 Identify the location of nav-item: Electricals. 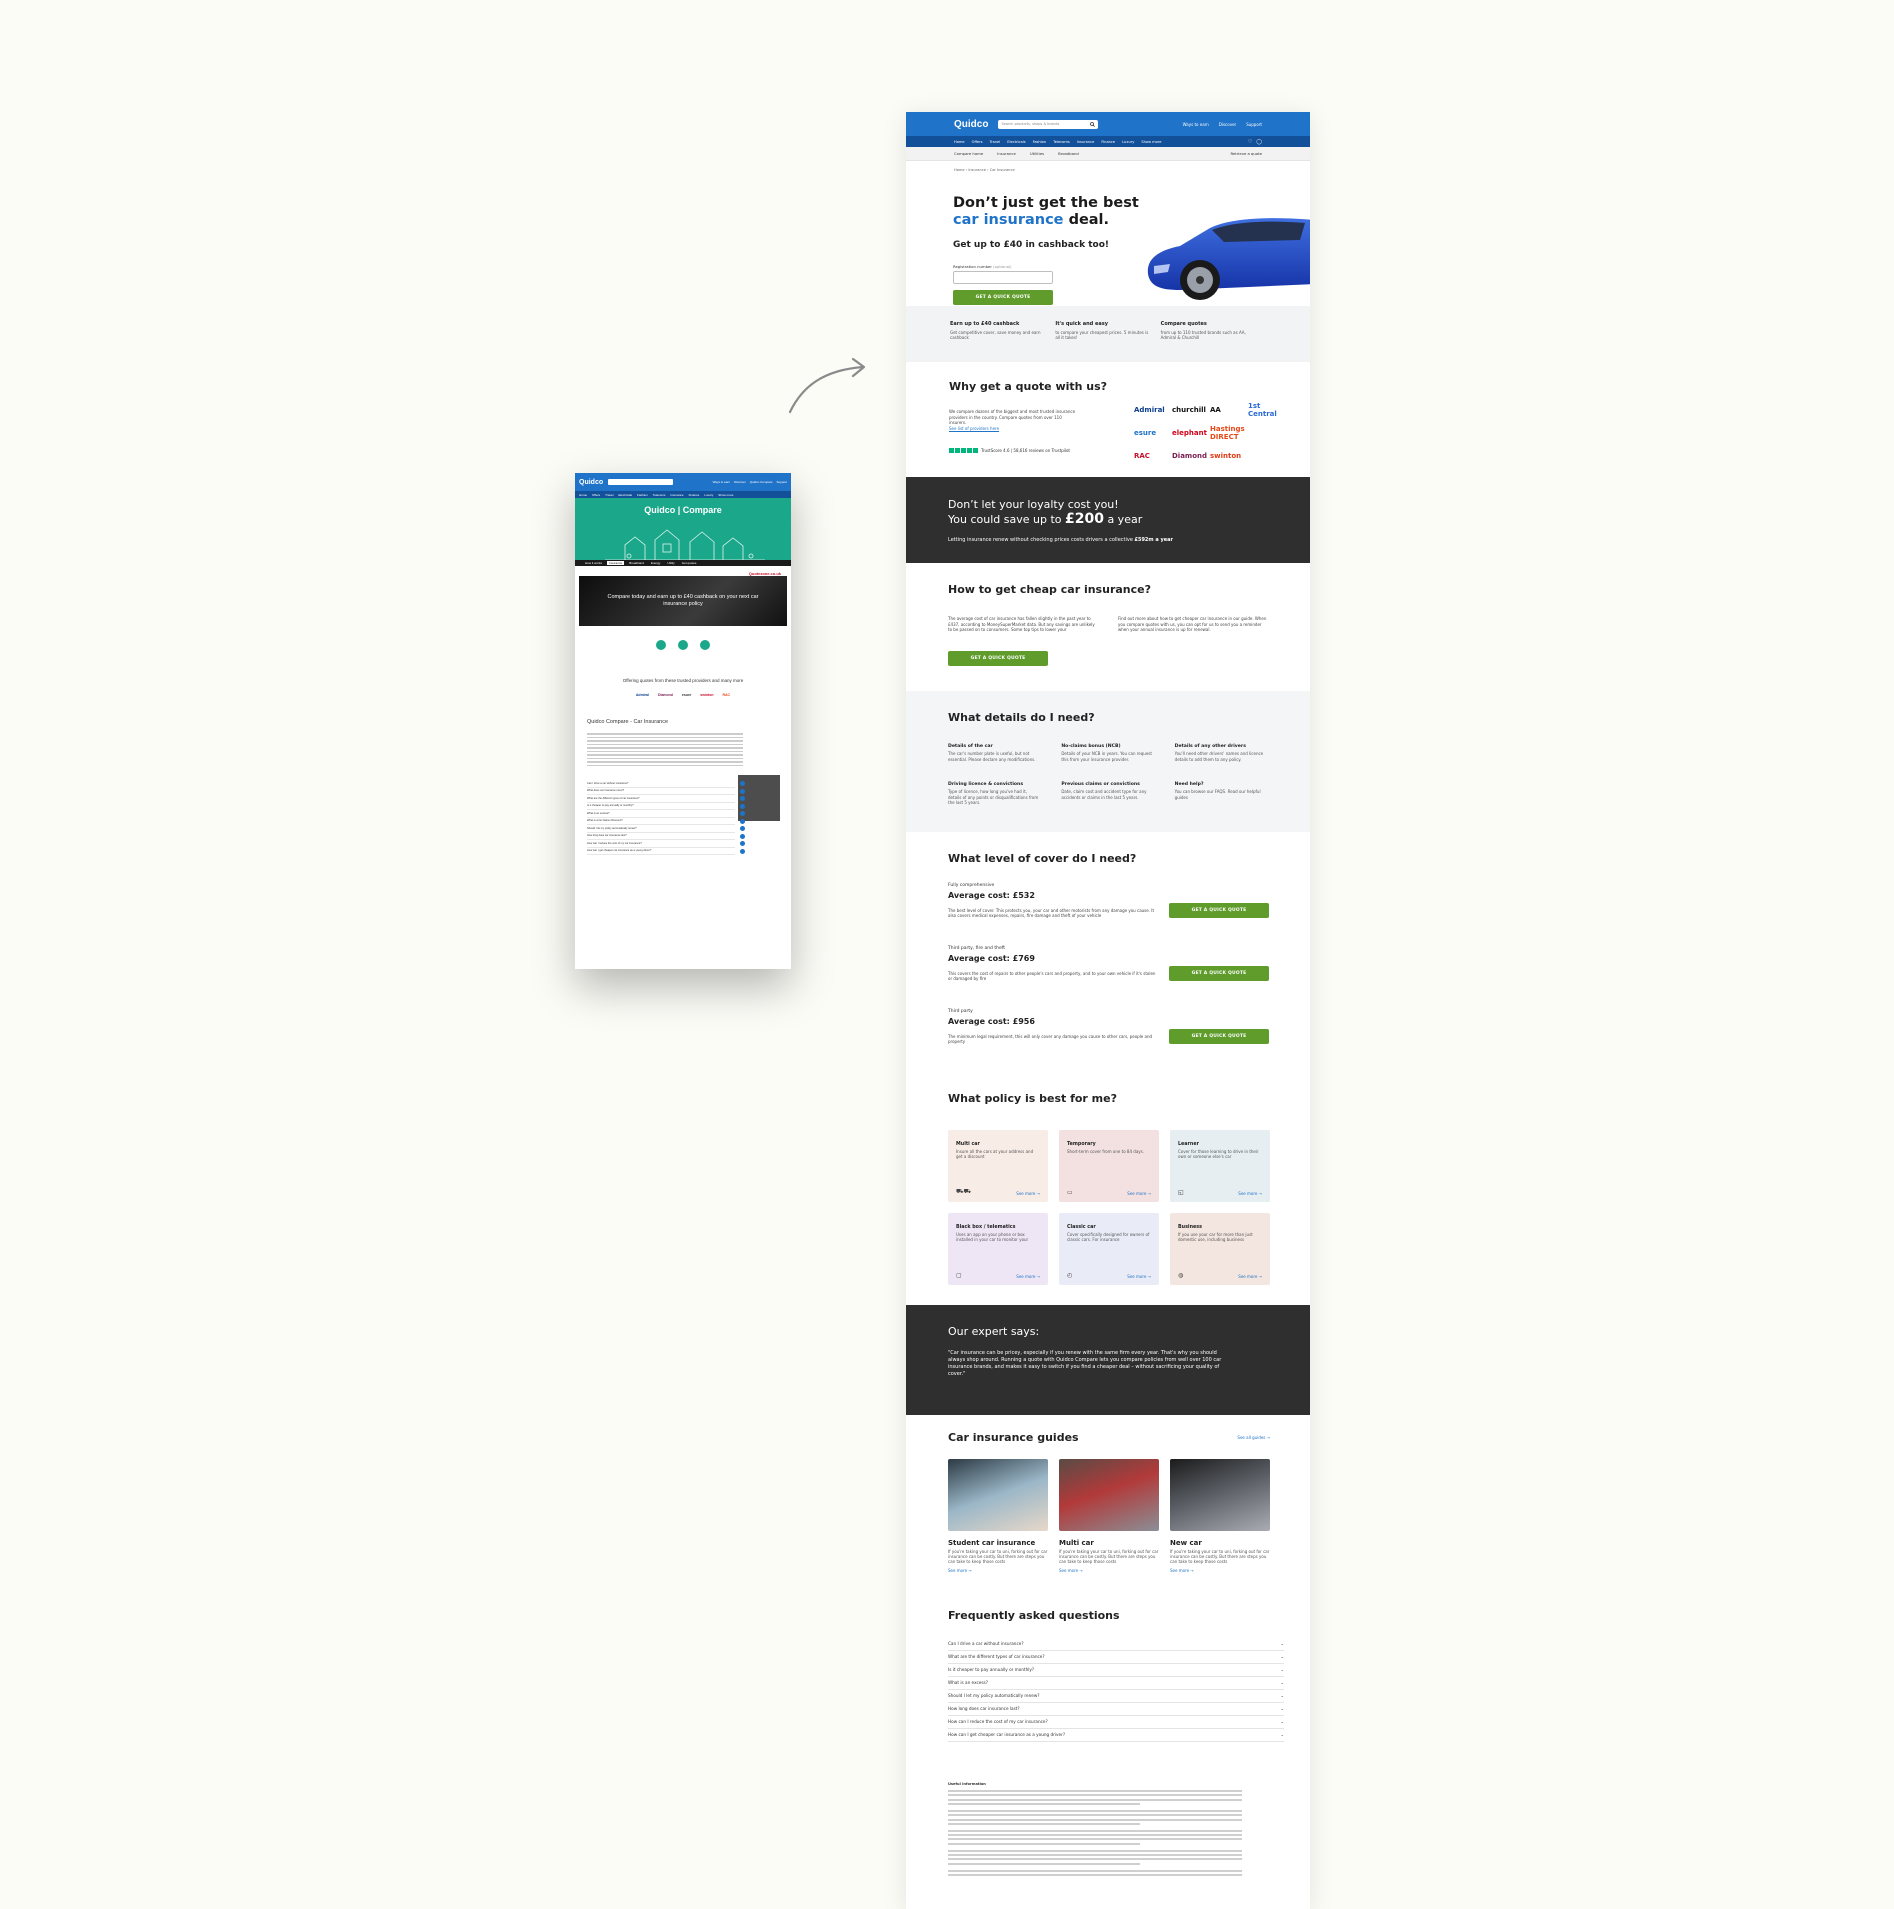
(1016, 142).